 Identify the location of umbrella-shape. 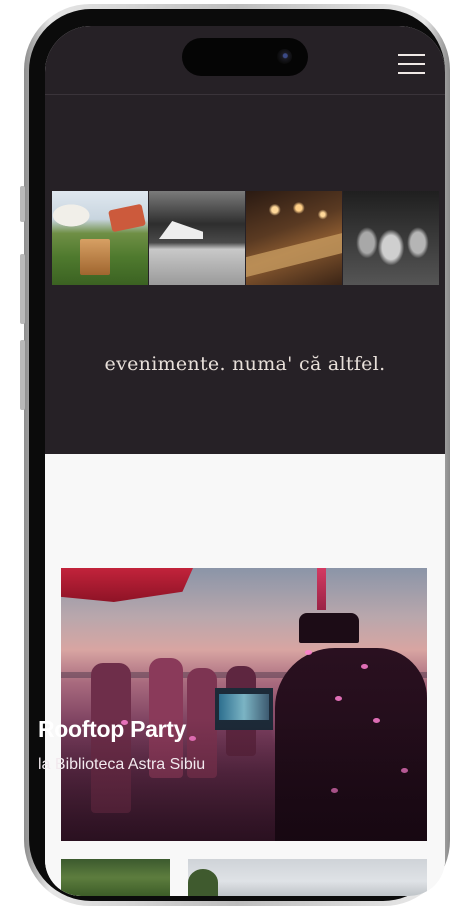
(127, 585).